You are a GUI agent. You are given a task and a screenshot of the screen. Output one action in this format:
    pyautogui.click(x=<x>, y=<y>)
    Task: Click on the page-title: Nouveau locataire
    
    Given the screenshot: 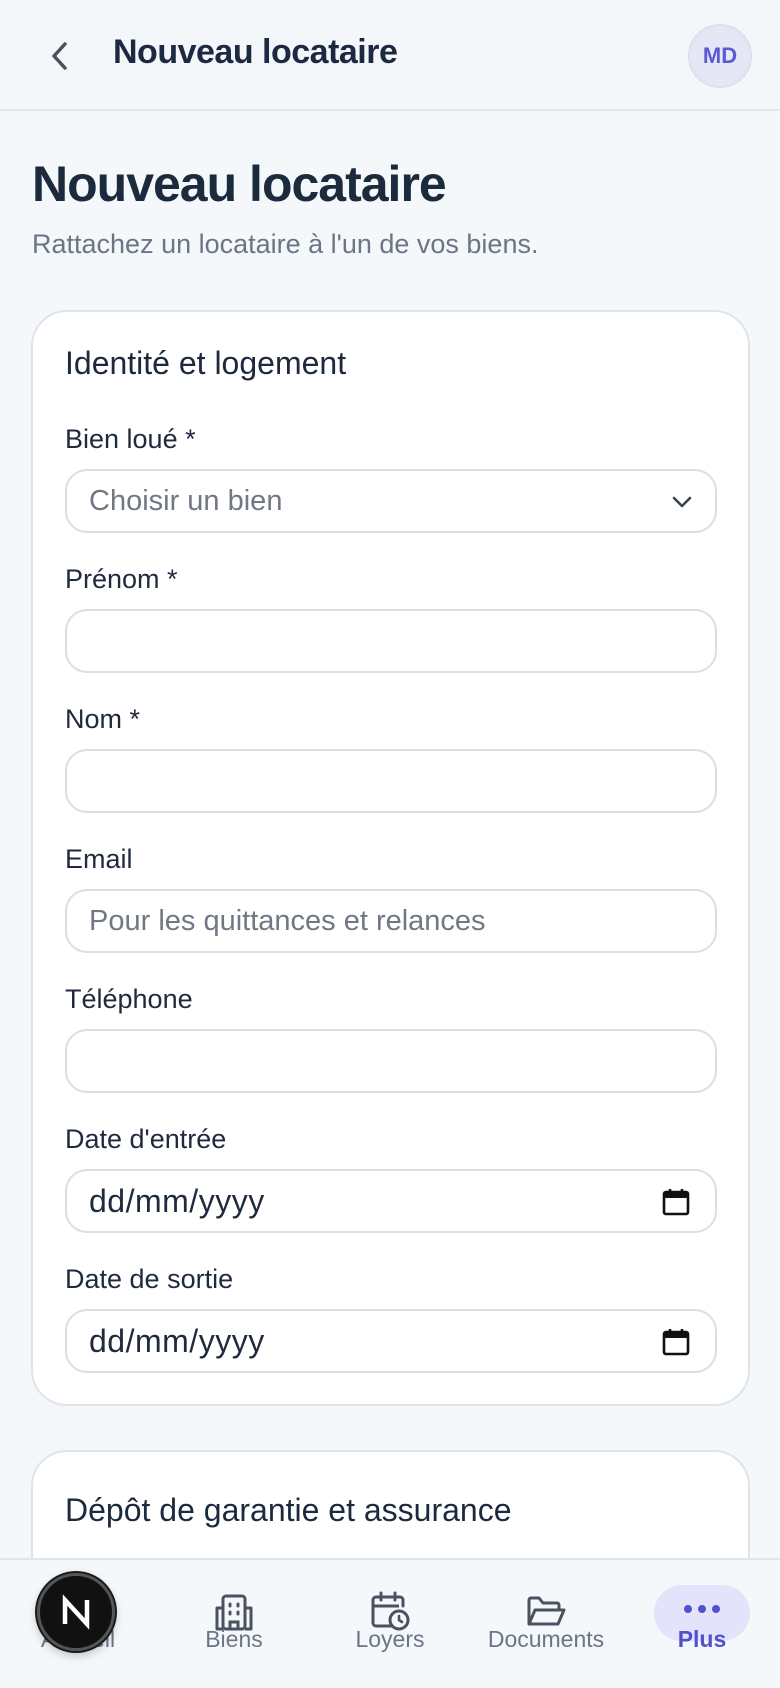 What is the action you would take?
    pyautogui.click(x=239, y=184)
    